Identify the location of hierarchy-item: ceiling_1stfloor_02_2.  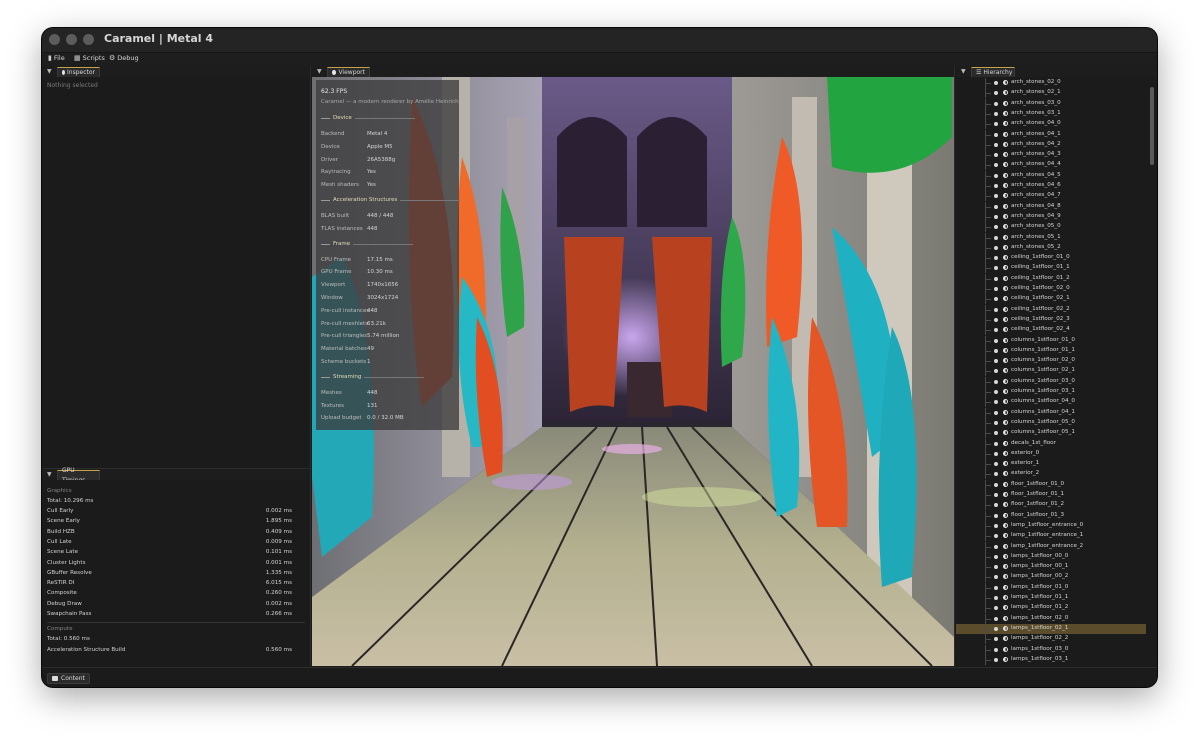
(1051, 309).